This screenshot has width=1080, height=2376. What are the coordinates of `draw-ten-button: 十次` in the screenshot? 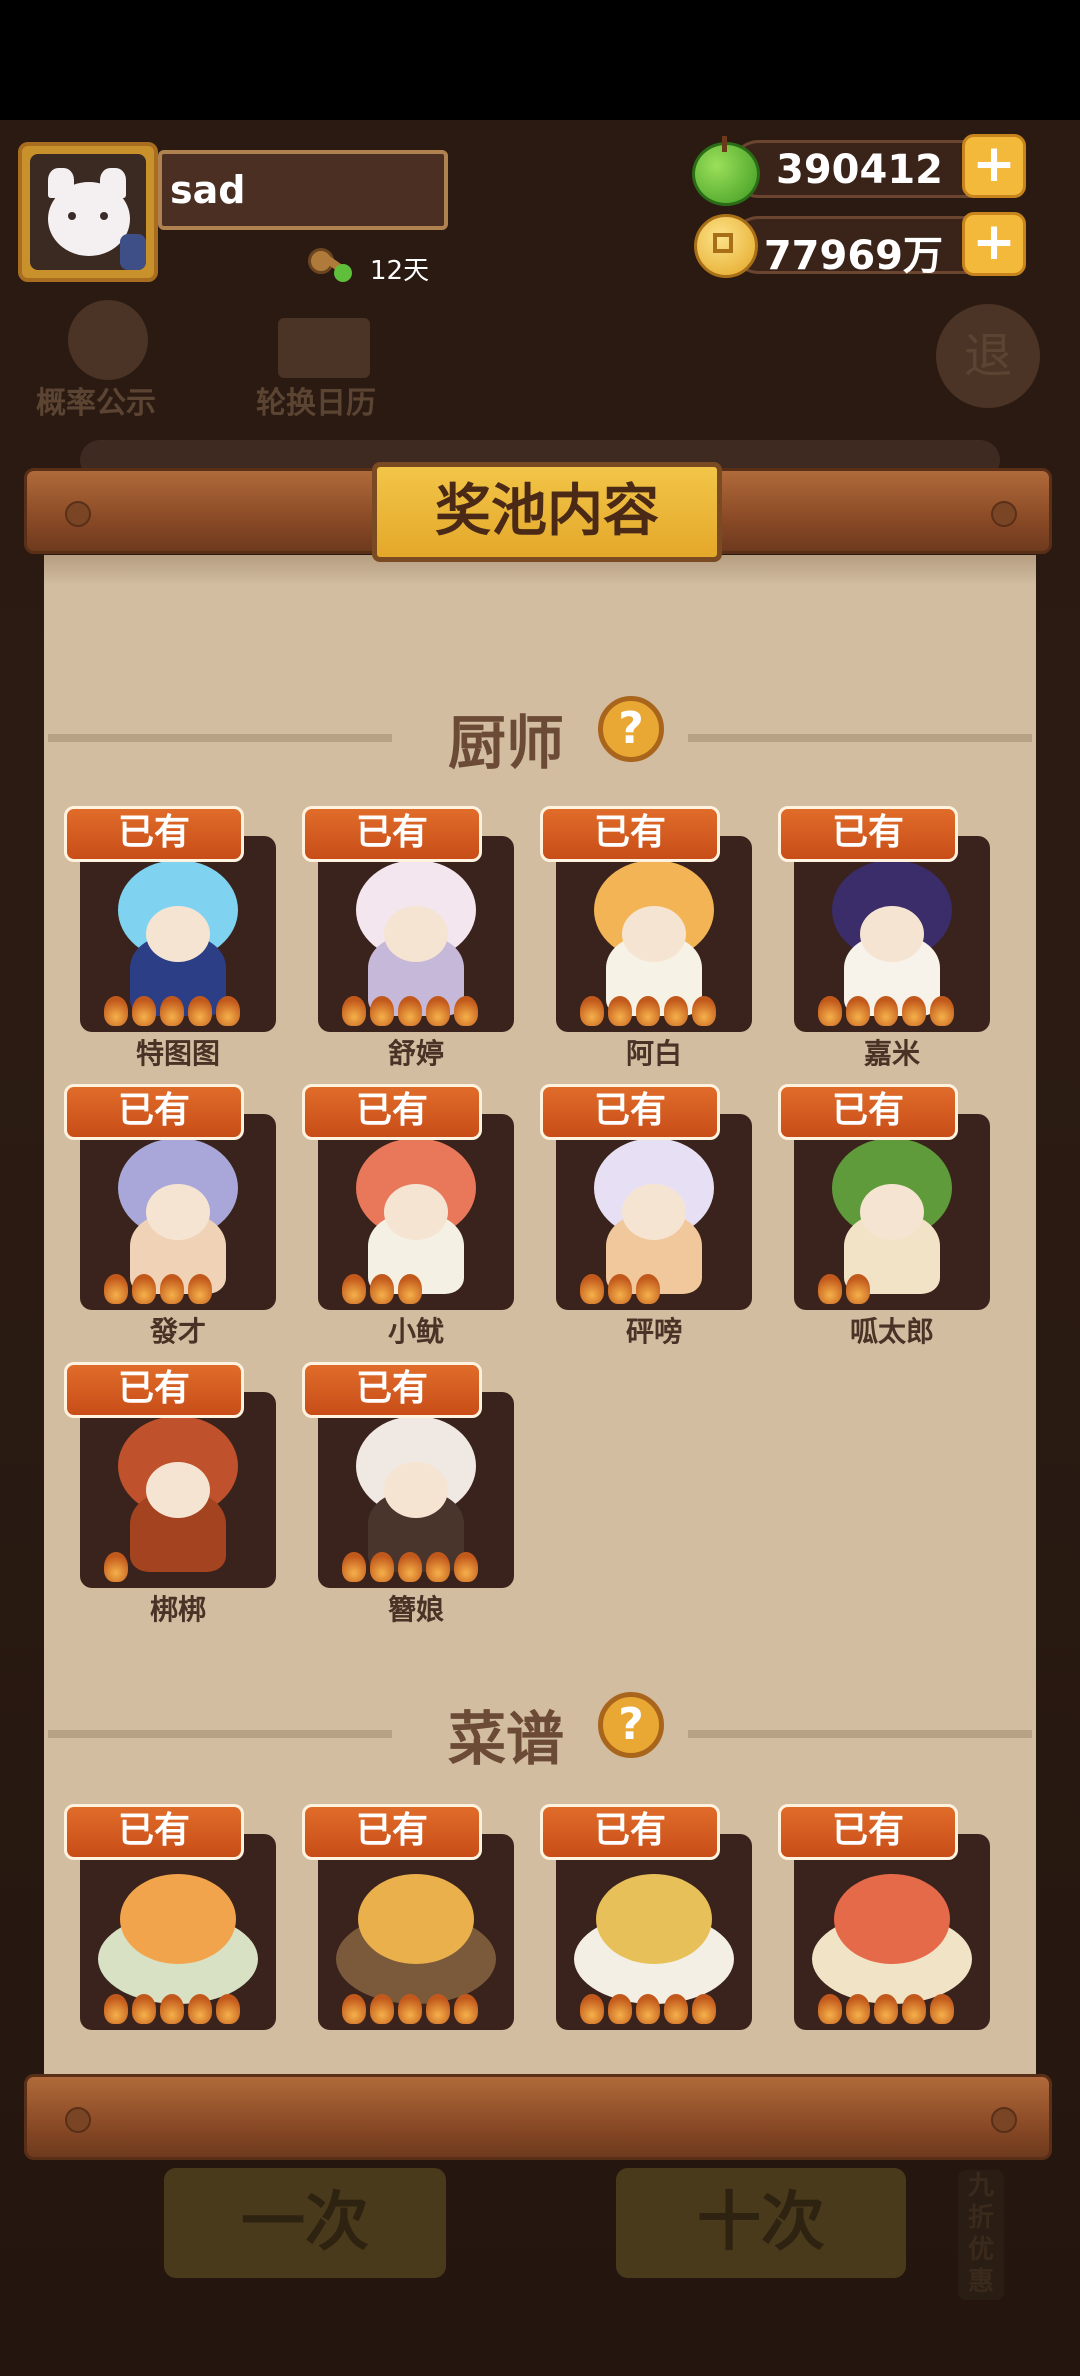 It's located at (761, 2223).